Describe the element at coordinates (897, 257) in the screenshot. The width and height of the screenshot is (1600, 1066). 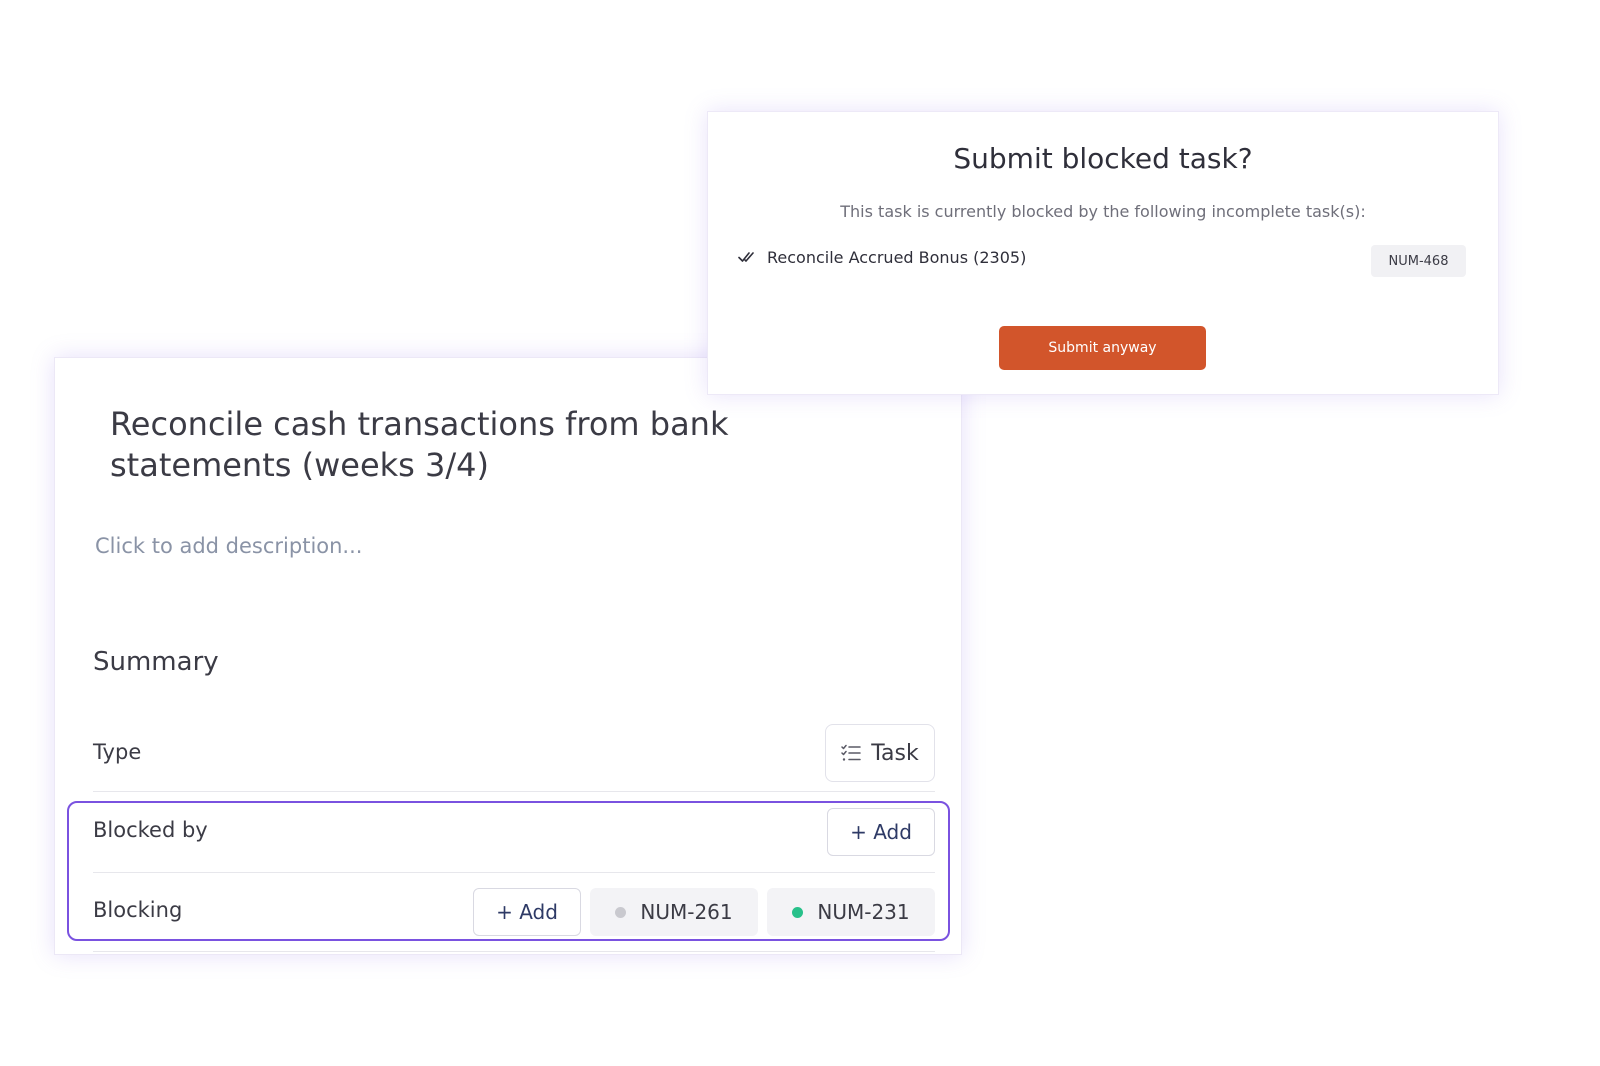
I see `blocking-task-name: Reconcile Accrued Bonus (2305)` at that location.